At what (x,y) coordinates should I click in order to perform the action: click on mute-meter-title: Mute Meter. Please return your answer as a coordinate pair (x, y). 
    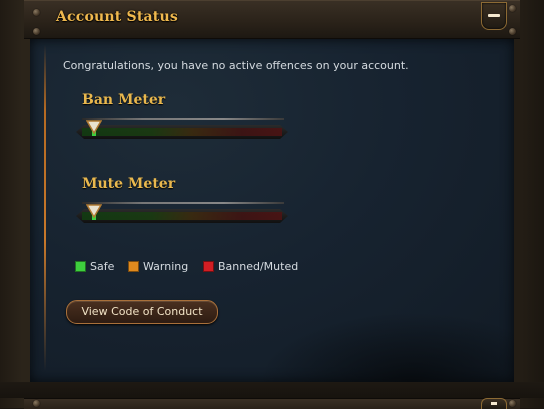
    Looking at the image, I should click on (129, 184).